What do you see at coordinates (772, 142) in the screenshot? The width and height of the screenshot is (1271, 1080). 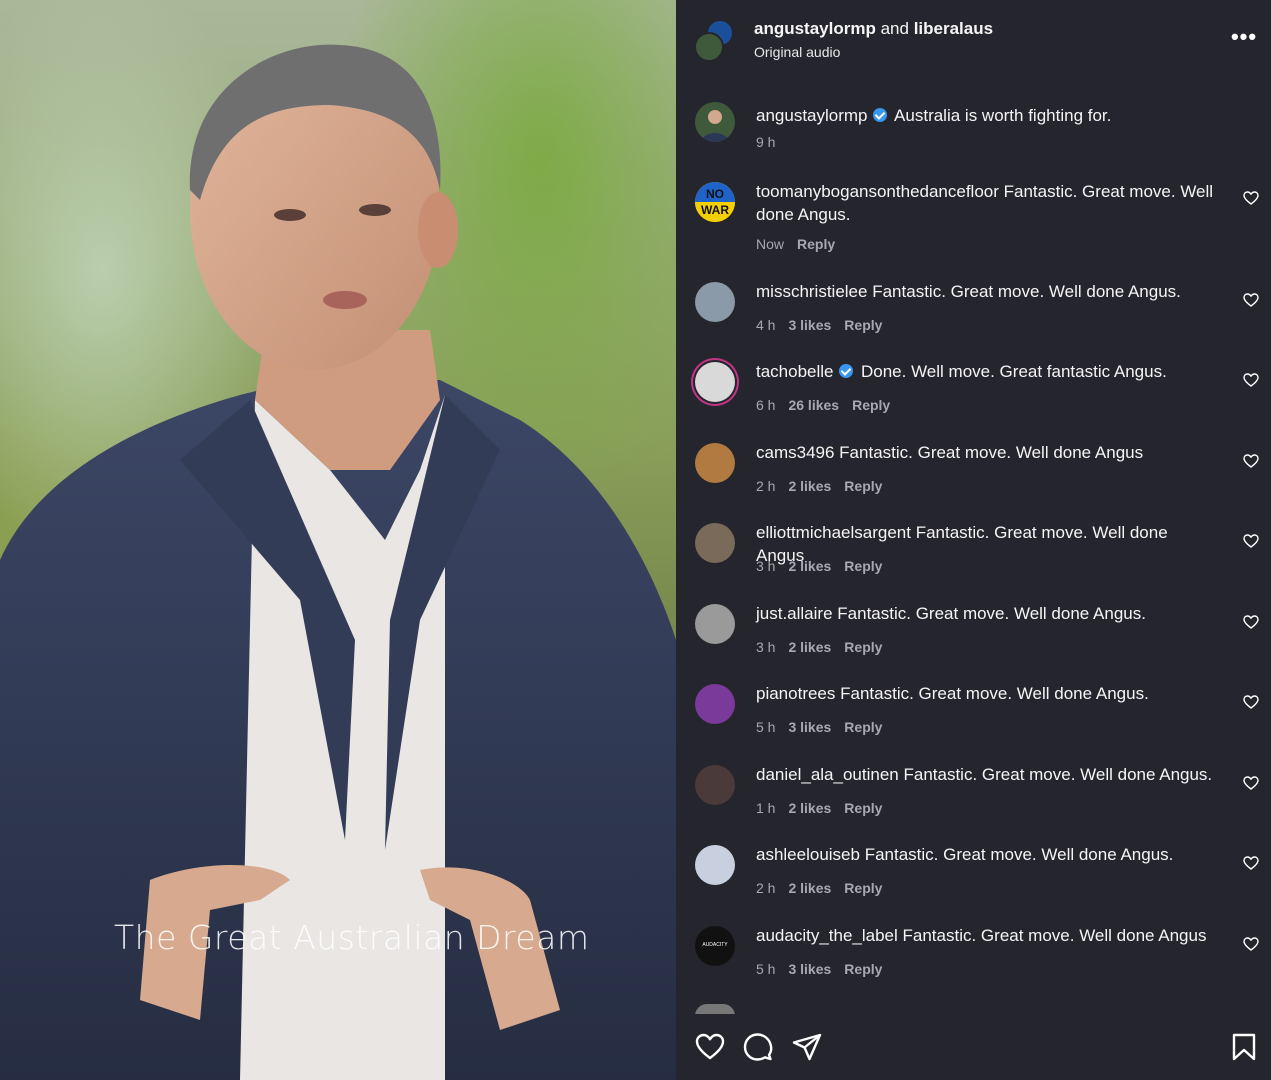 I see `comment-meta: 9 h` at bounding box center [772, 142].